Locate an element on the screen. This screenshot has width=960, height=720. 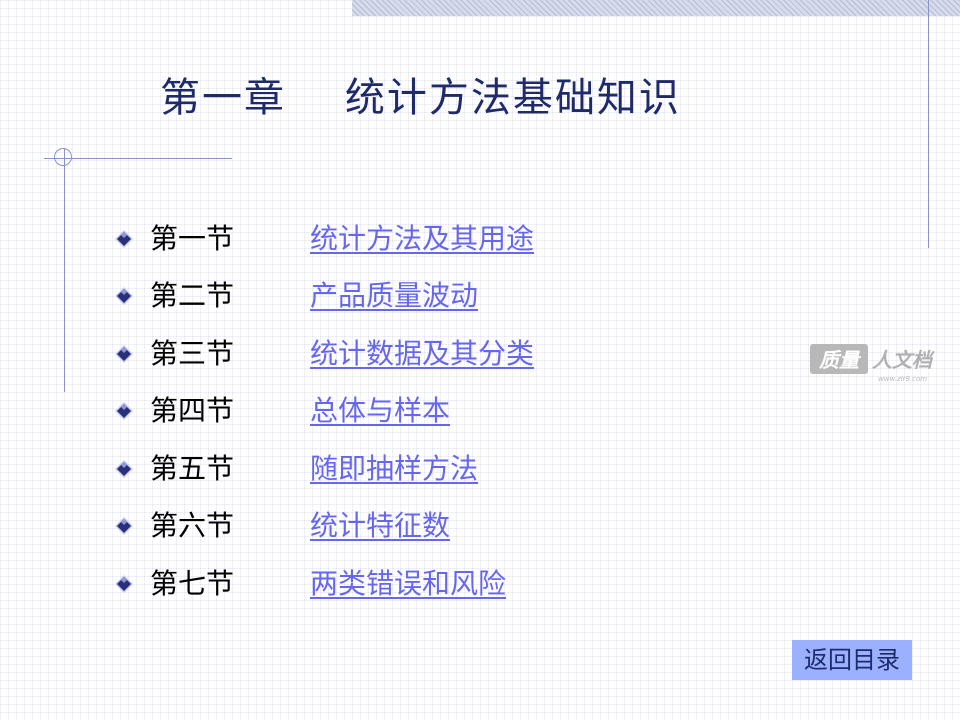
right-decor-line is located at coordinates (928, 124).